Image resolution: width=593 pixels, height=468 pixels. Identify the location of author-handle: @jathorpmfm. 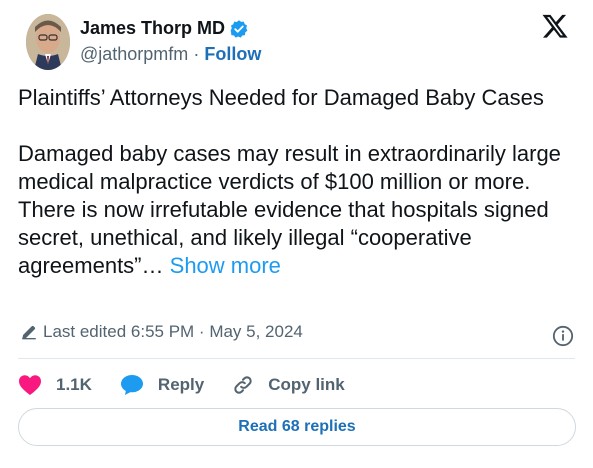
(134, 54).